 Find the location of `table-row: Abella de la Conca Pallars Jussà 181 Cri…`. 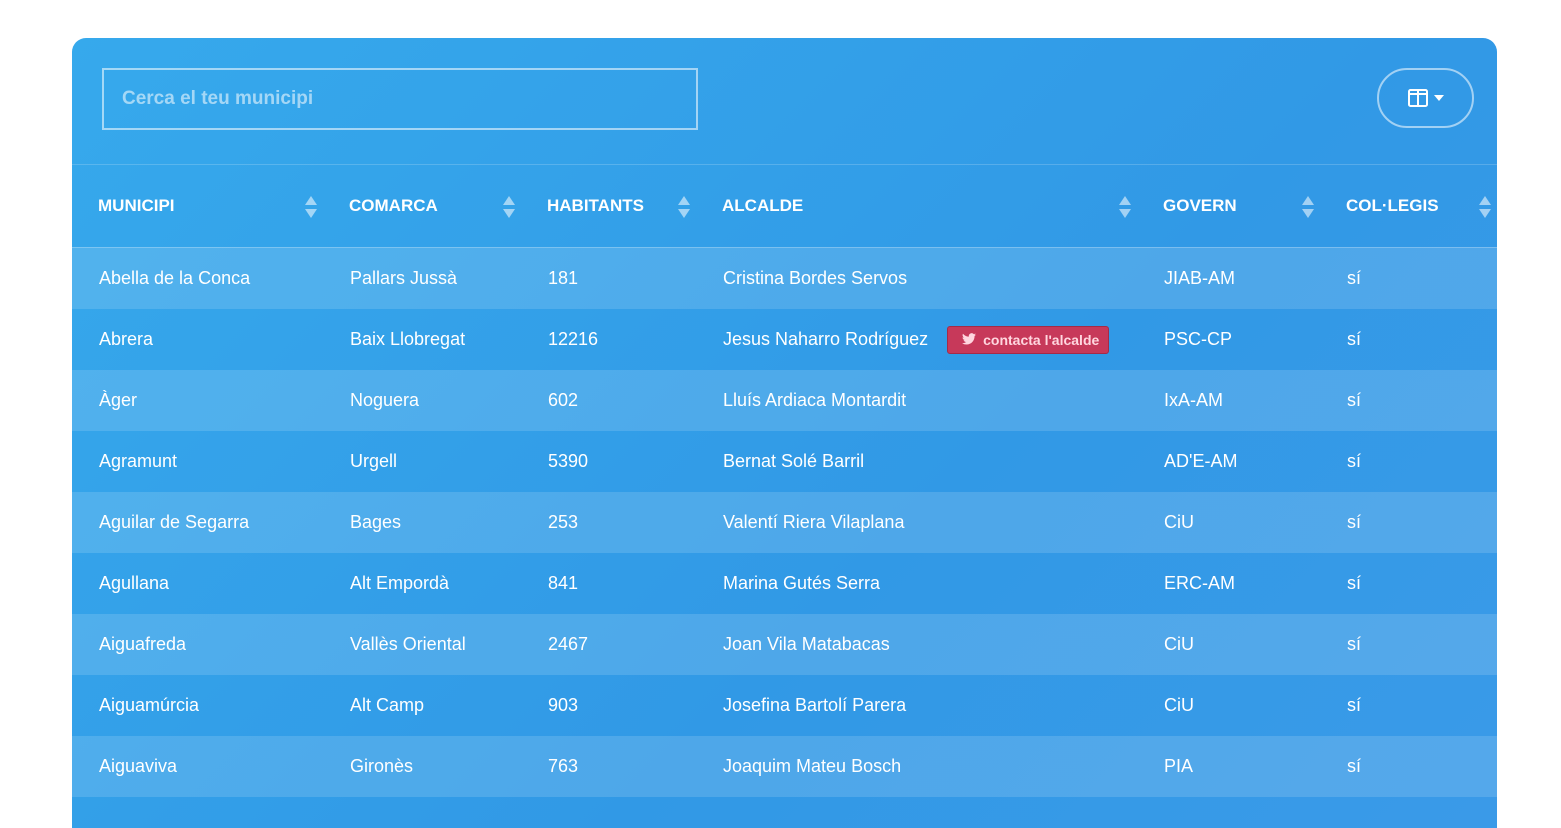

table-row: Abella de la Conca Pallars Jussà 181 Cri… is located at coordinates (784, 278).